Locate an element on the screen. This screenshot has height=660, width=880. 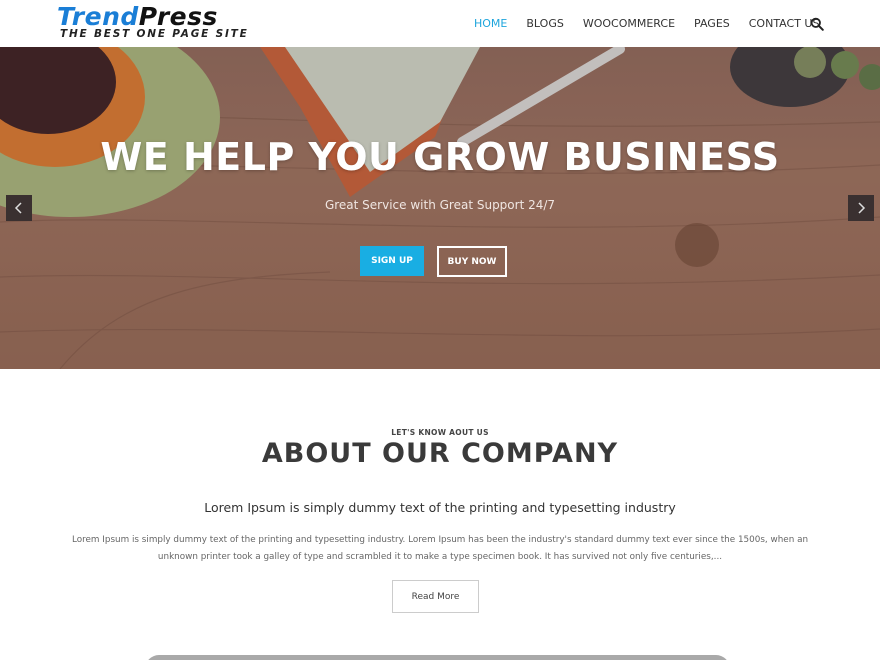
sign-up-button: SIGN UP is located at coordinates (392, 261).